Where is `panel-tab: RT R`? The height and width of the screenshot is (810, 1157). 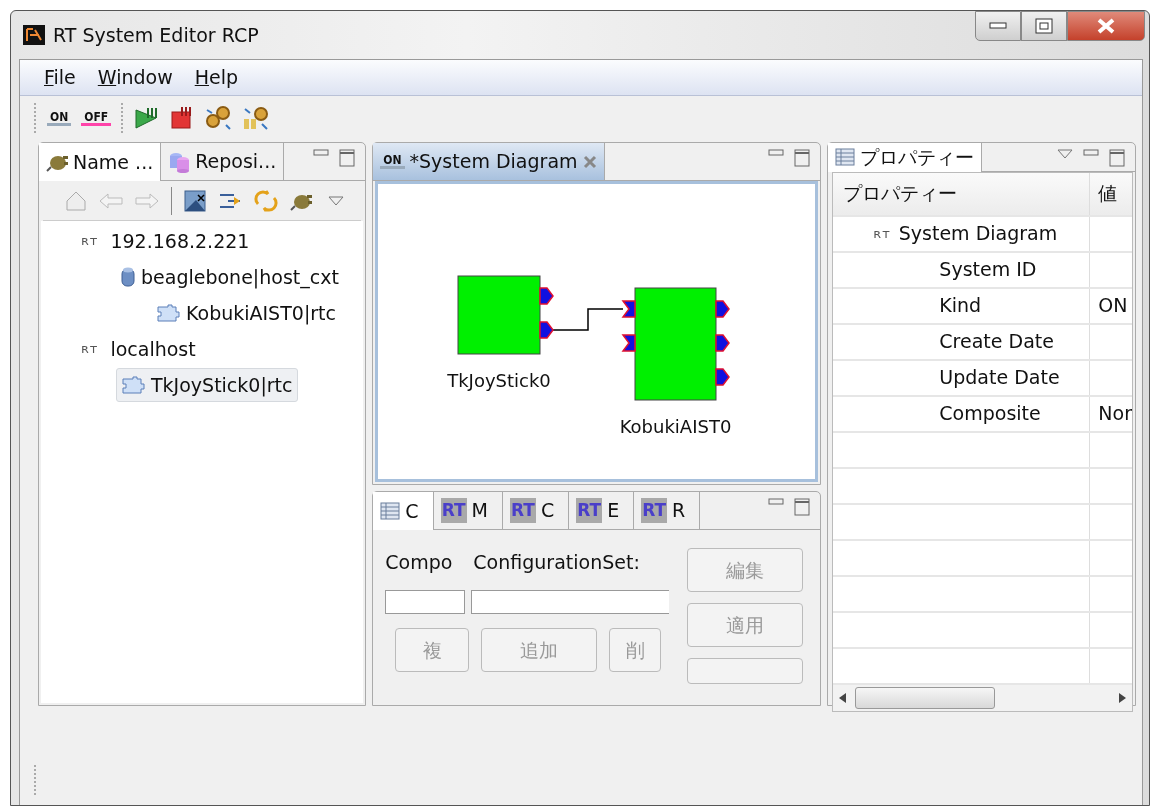 panel-tab: RT R is located at coordinates (667, 510).